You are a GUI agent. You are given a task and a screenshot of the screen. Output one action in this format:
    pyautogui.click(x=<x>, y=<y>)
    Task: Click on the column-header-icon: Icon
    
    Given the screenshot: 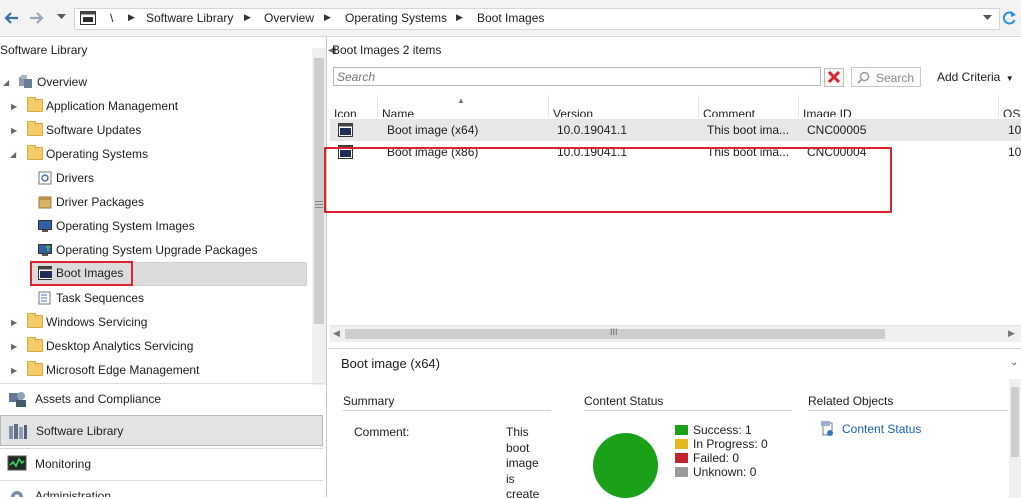 What is the action you would take?
    pyautogui.click(x=354, y=106)
    